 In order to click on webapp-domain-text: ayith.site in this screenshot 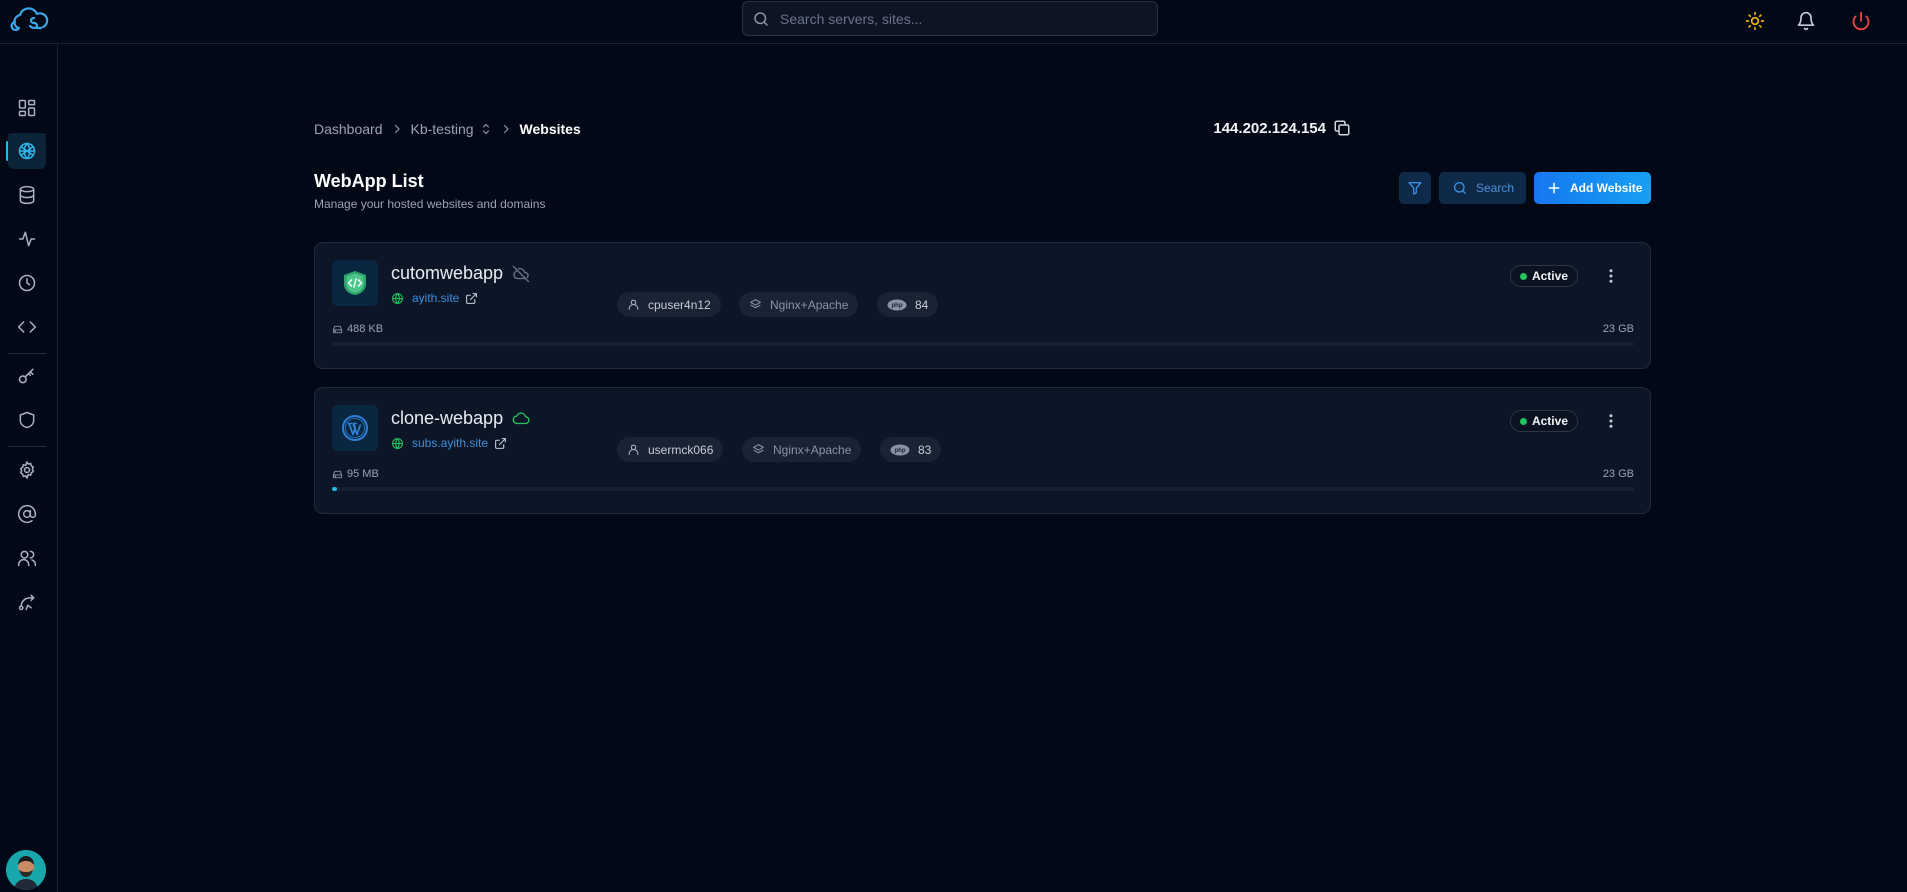, I will do `click(436, 298)`.